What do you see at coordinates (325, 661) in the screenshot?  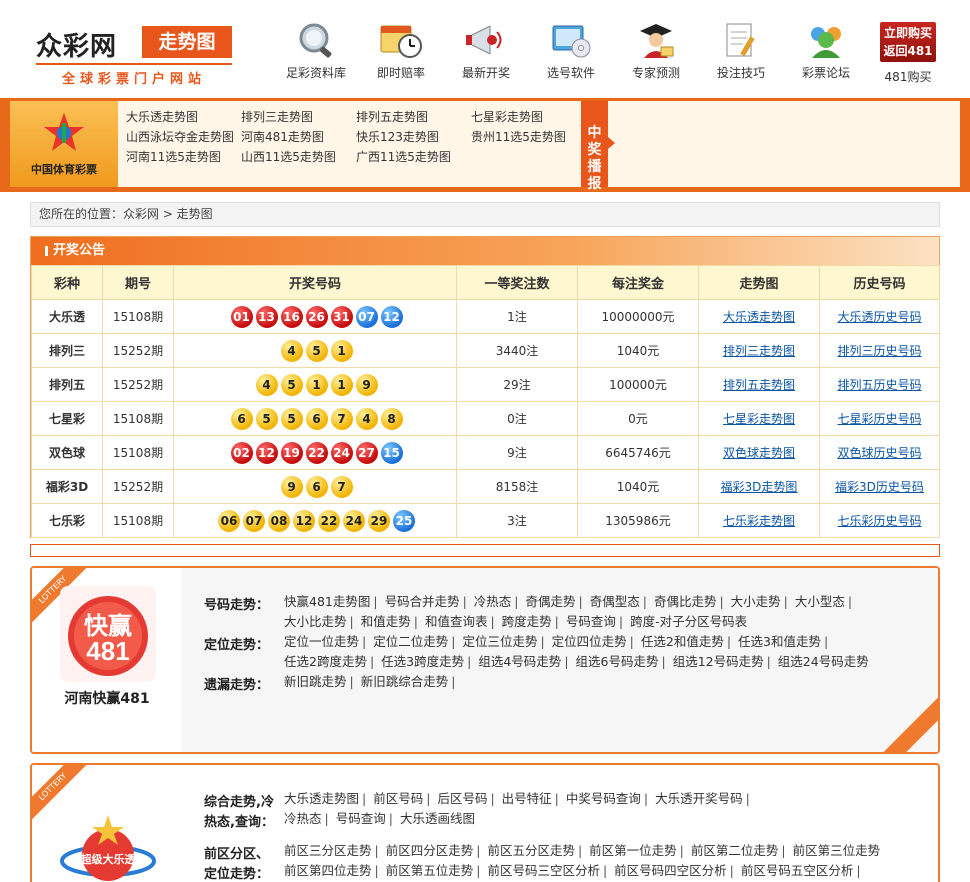 I see `trend-link: 任选2跨度走势` at bounding box center [325, 661].